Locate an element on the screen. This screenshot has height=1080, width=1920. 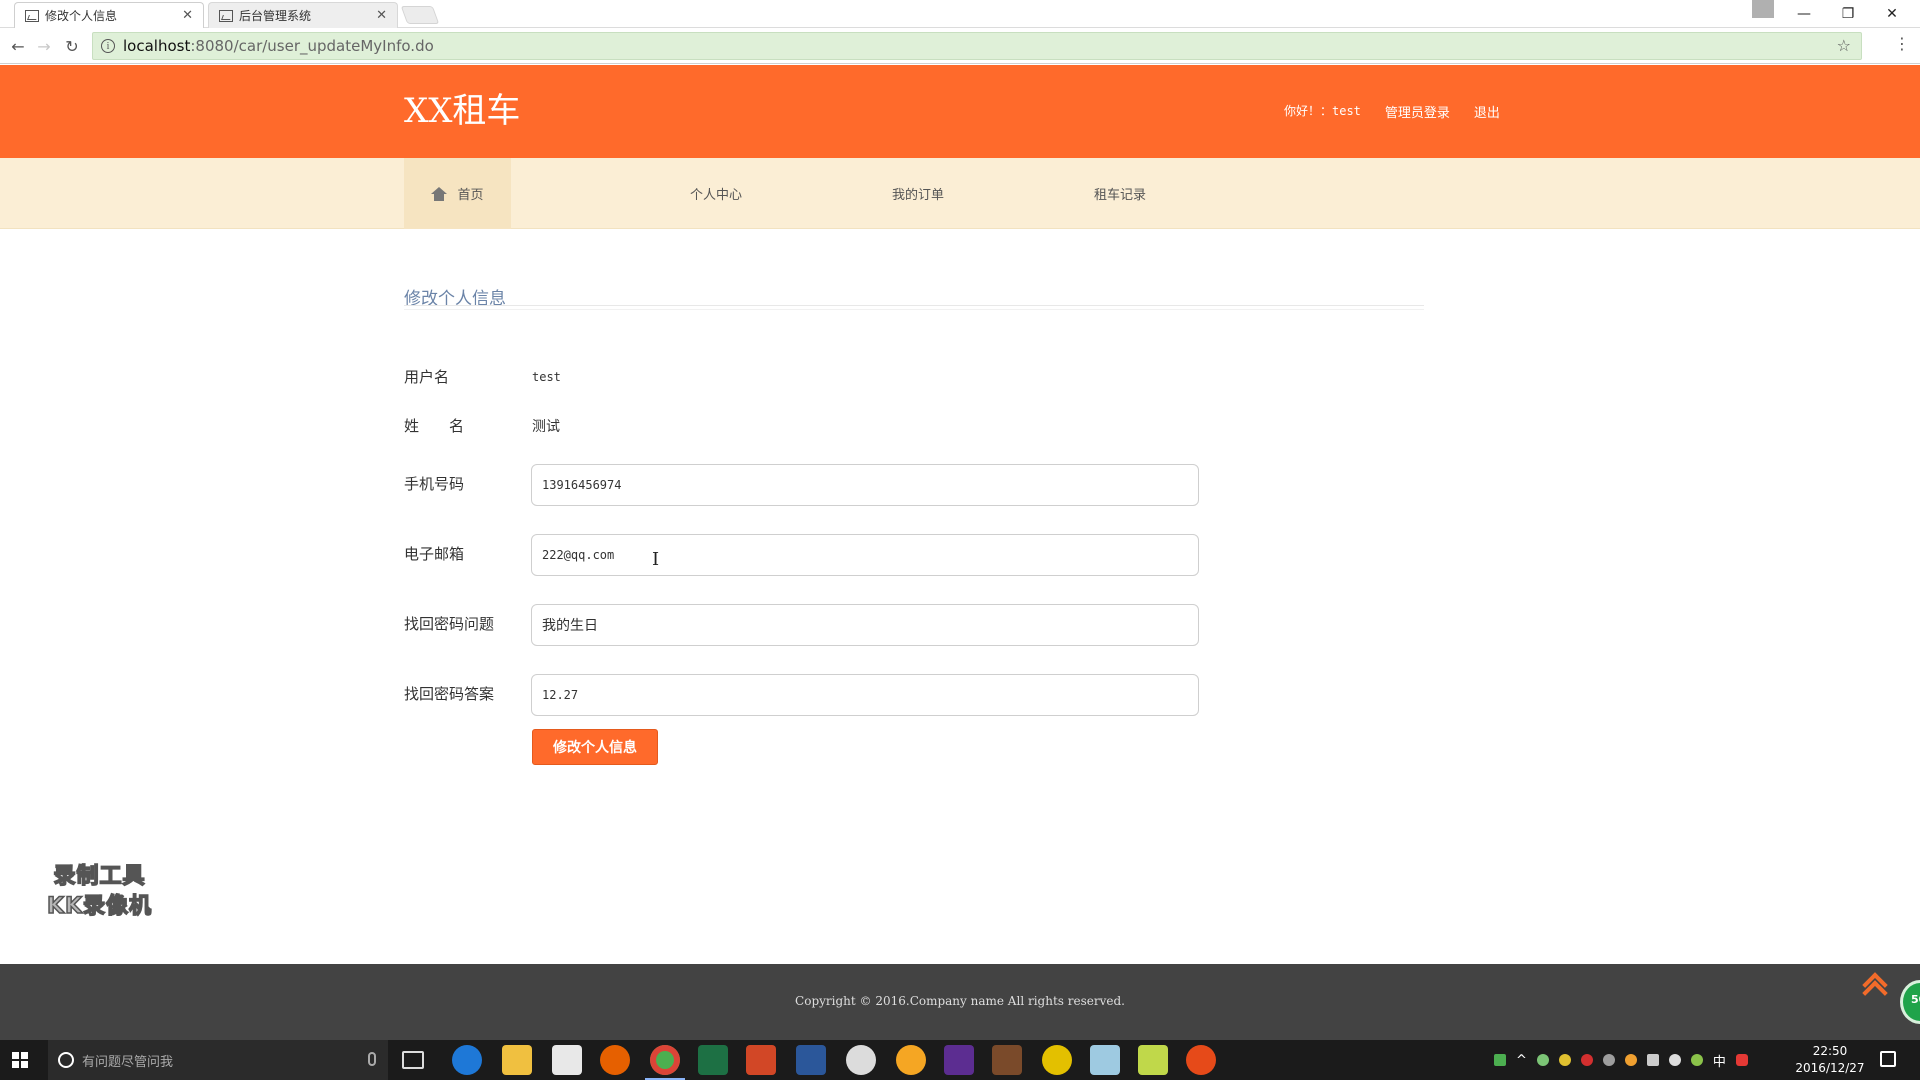
username-value: test is located at coordinates (546, 377).